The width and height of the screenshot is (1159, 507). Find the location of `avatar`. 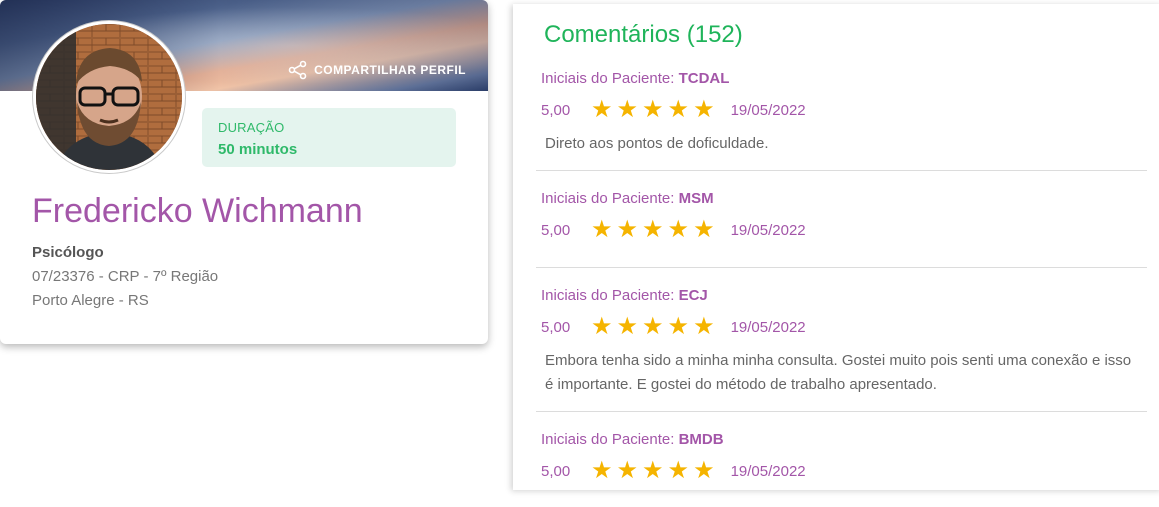

avatar is located at coordinates (109, 97).